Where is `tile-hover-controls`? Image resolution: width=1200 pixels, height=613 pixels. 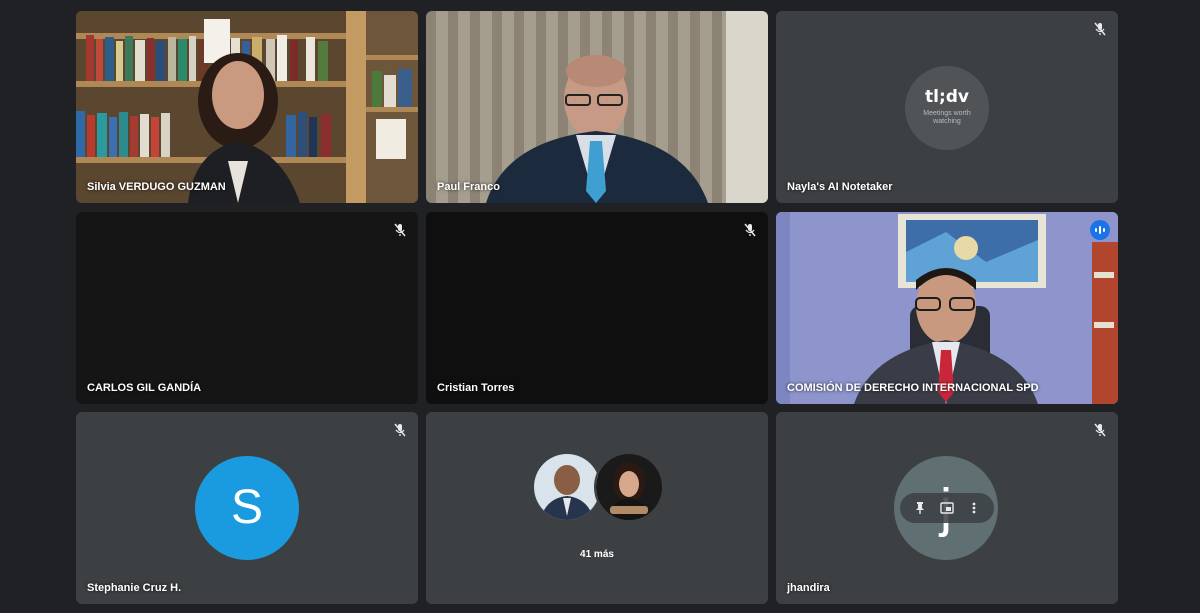 tile-hover-controls is located at coordinates (947, 508).